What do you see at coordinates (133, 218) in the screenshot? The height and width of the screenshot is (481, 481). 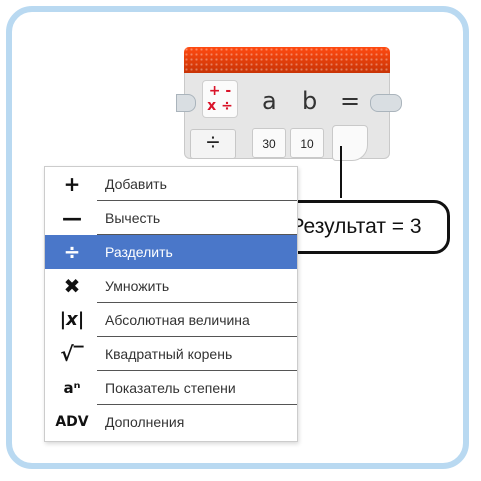 I see `menu-item-label: Вычесть` at bounding box center [133, 218].